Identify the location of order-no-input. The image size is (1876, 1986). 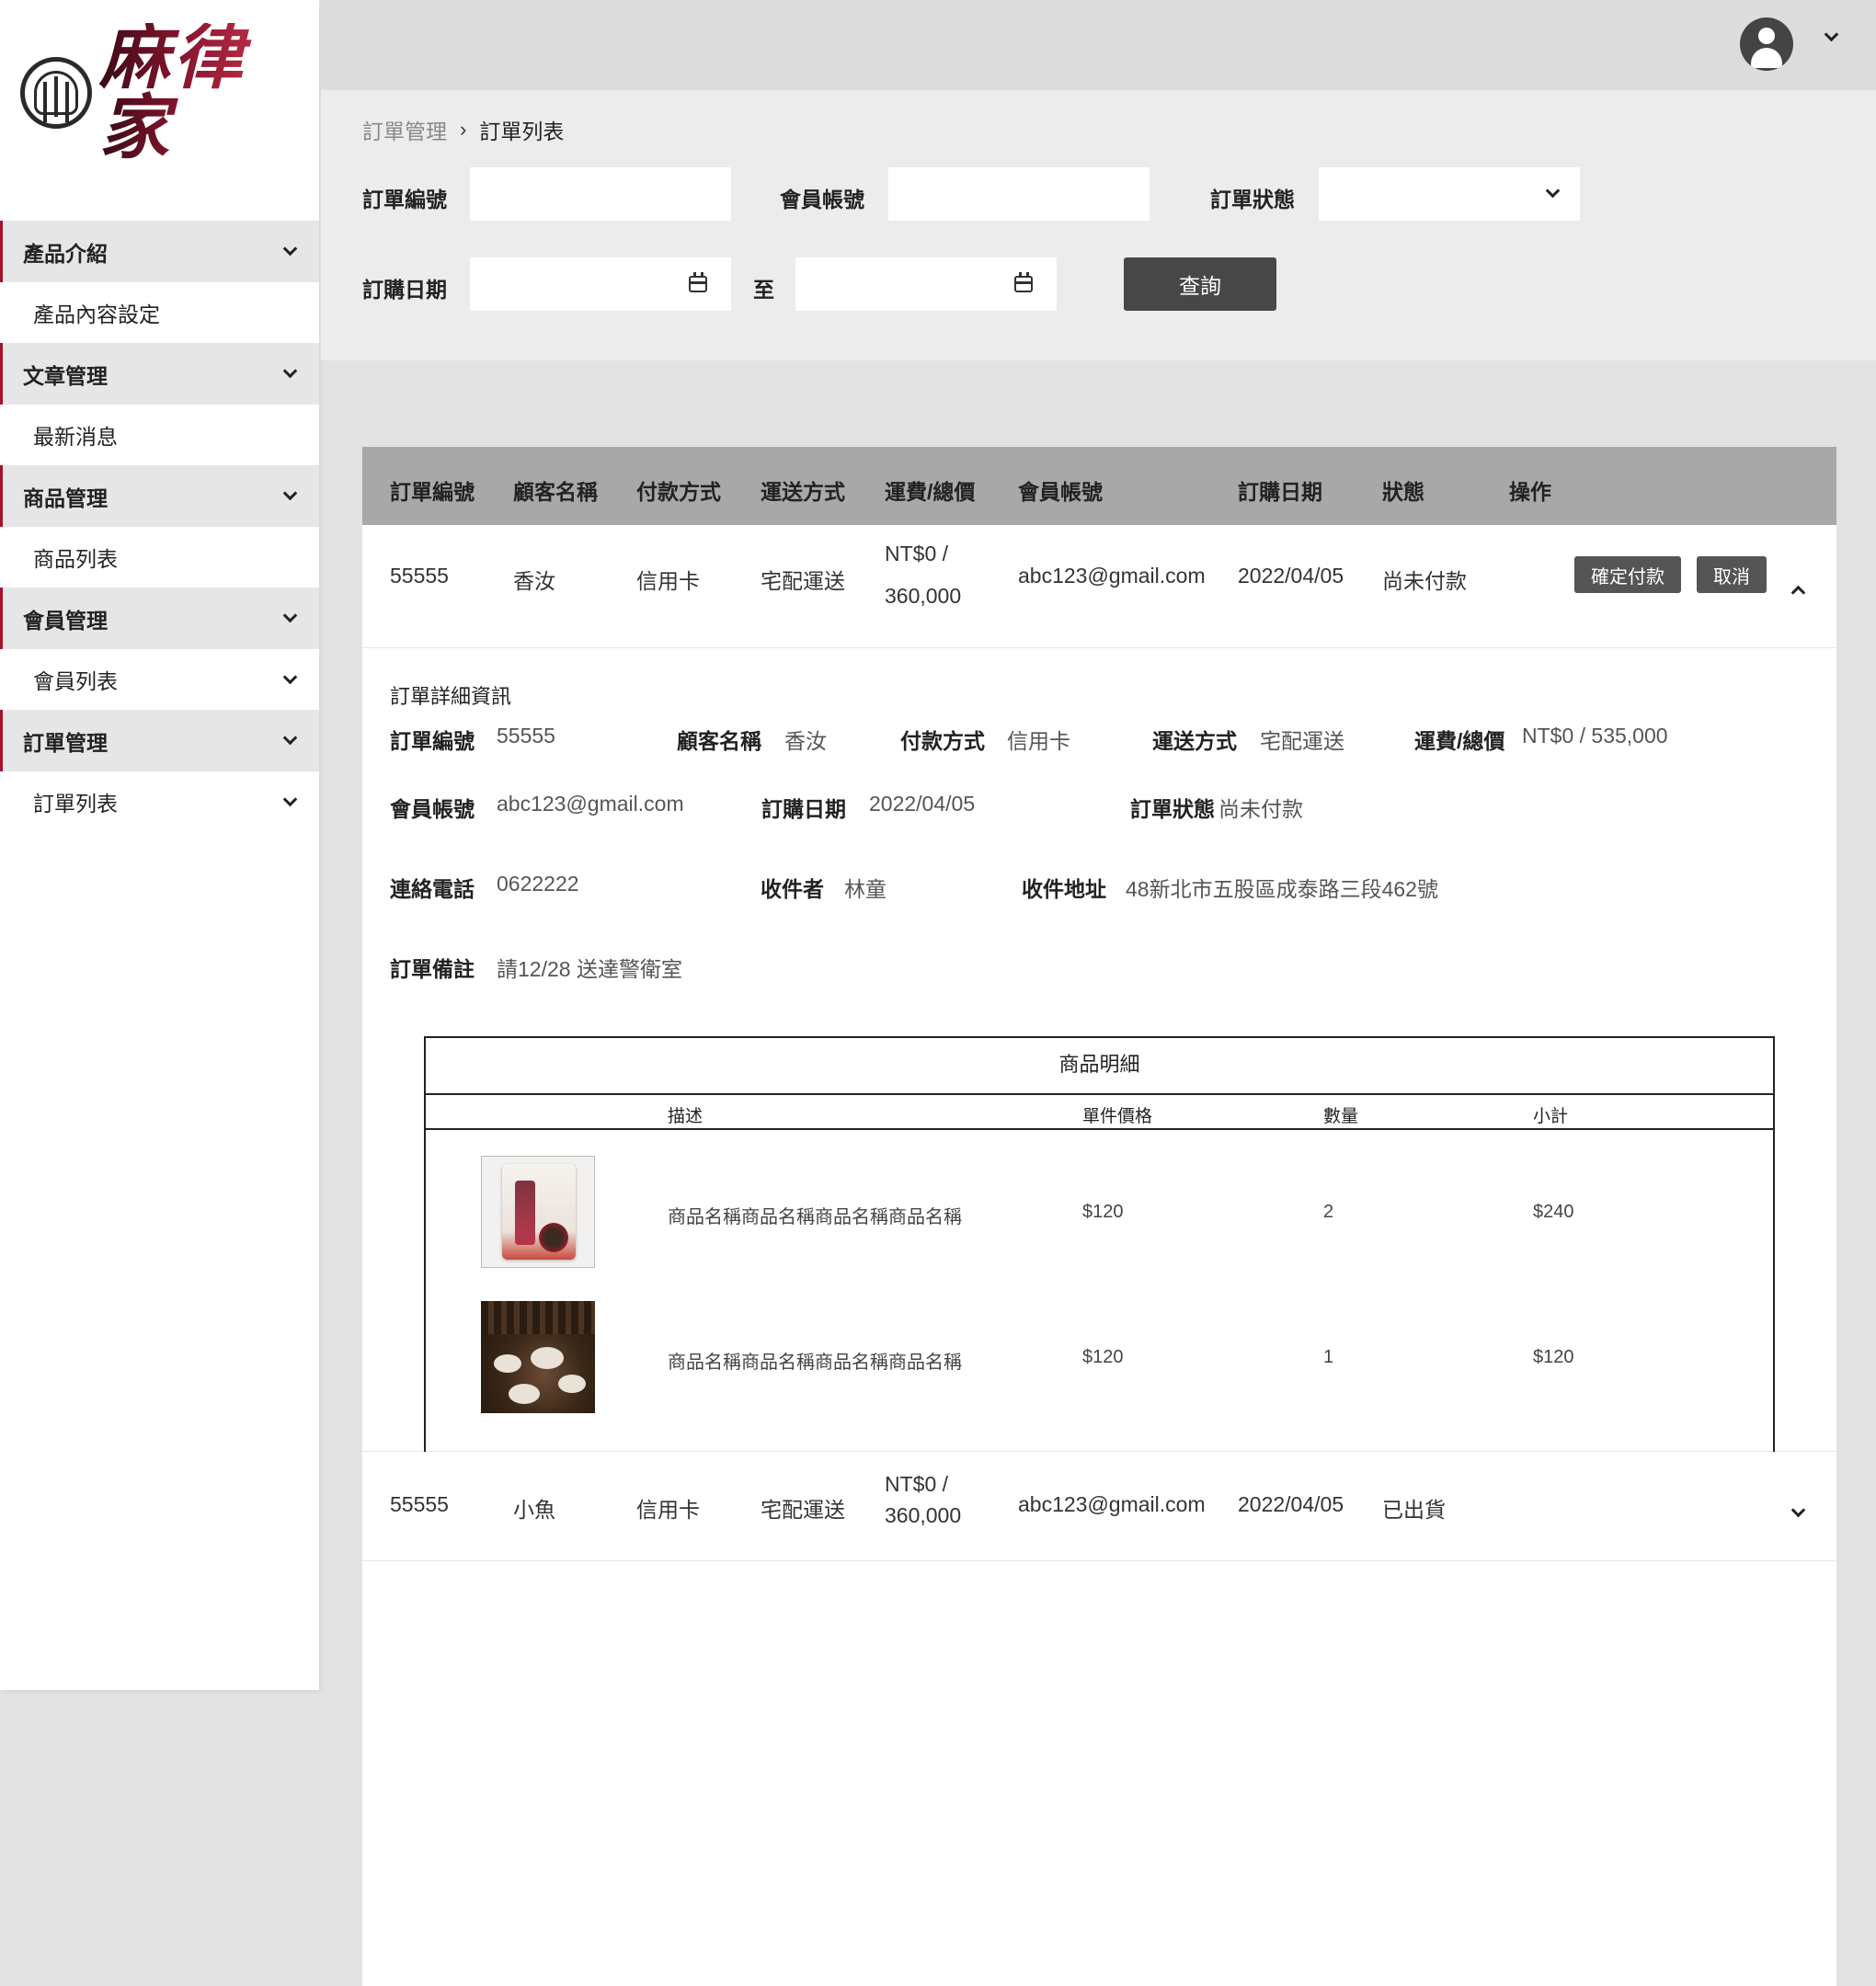
(601, 194).